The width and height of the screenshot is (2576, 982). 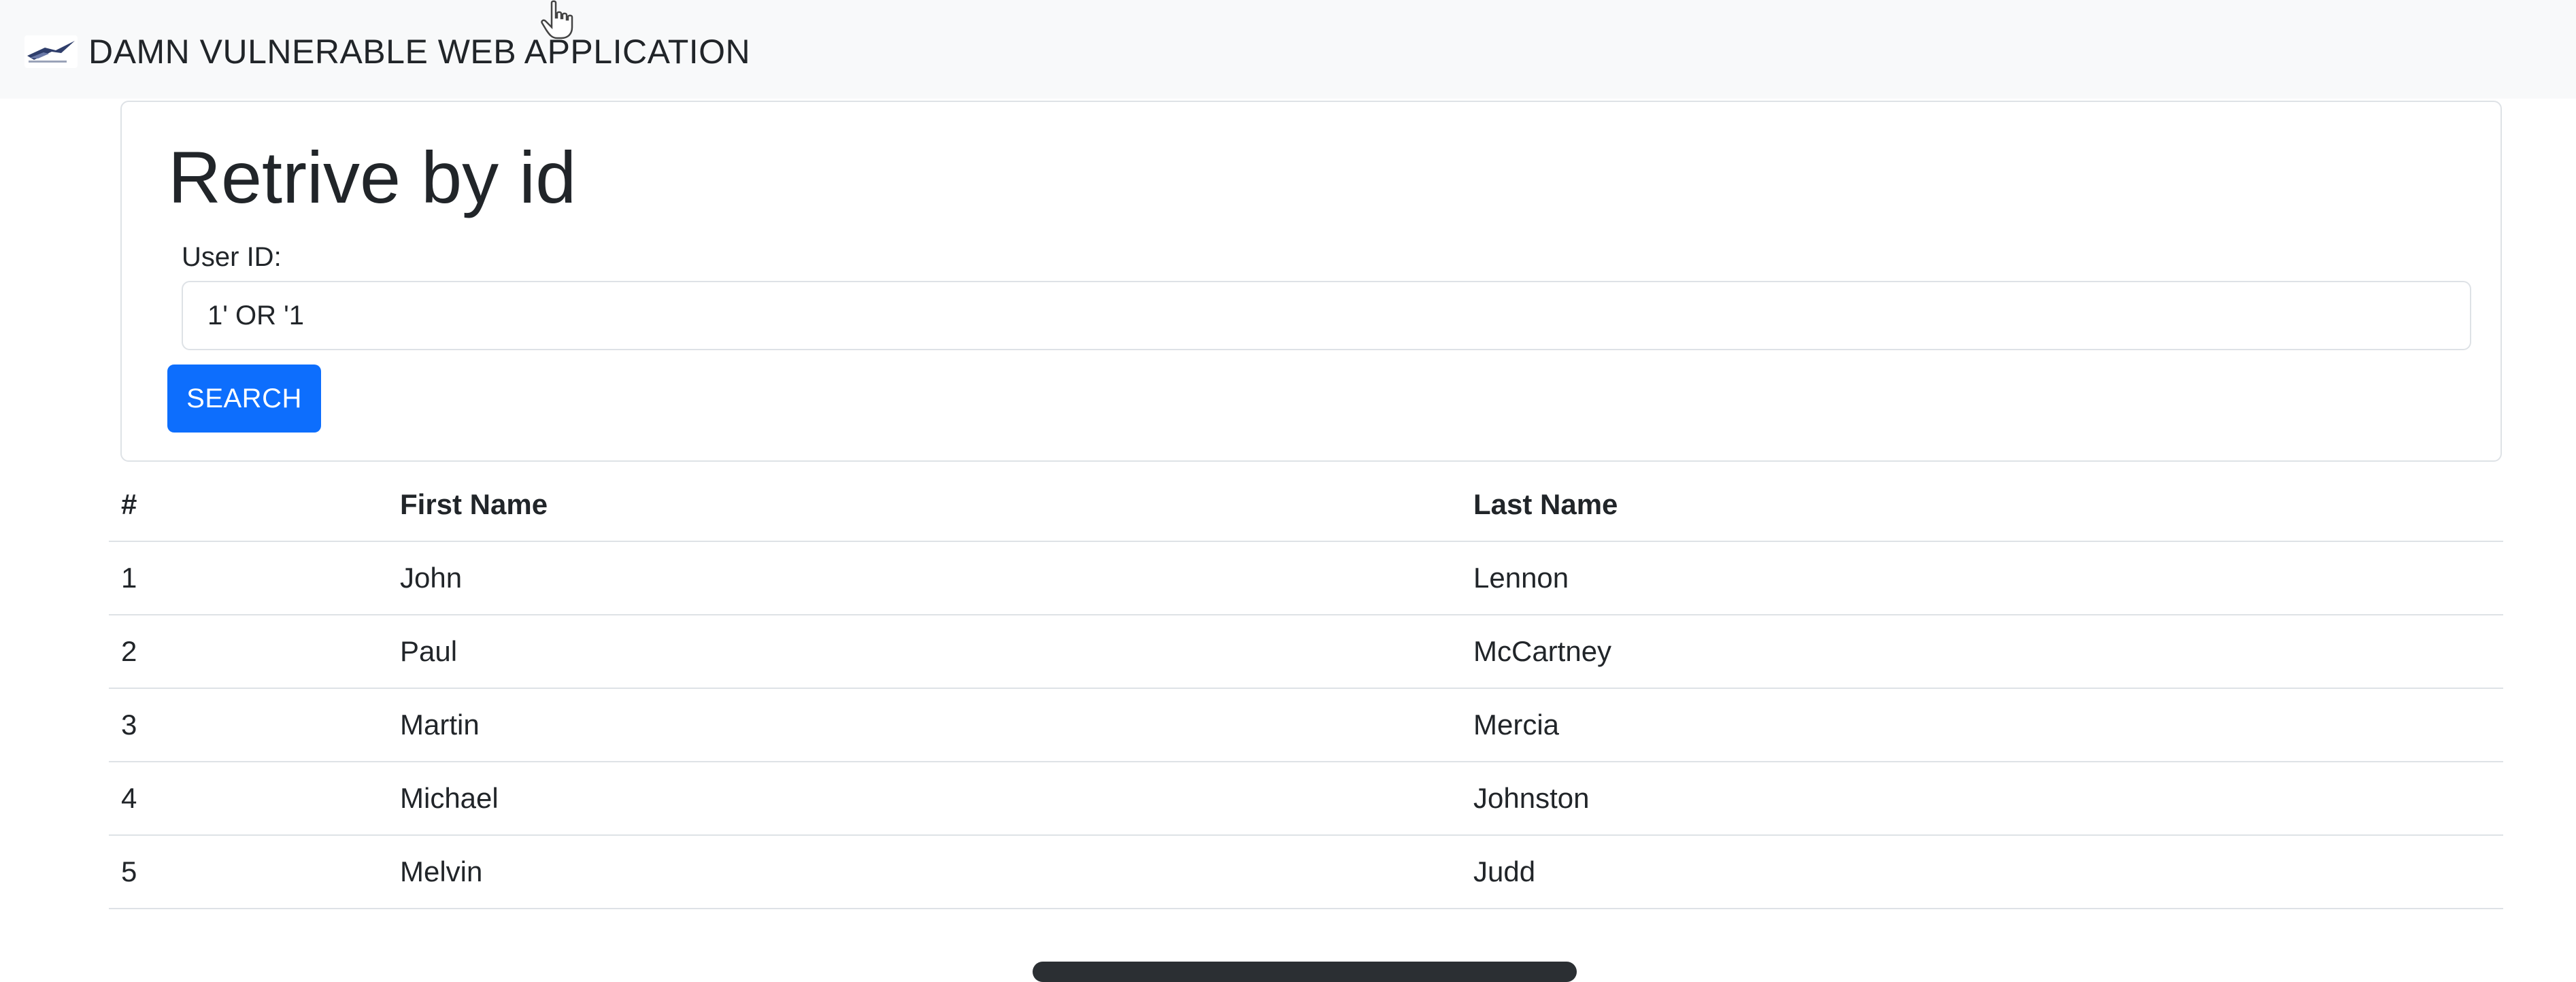 I want to click on cell-first-name: Martin, so click(x=924, y=725).